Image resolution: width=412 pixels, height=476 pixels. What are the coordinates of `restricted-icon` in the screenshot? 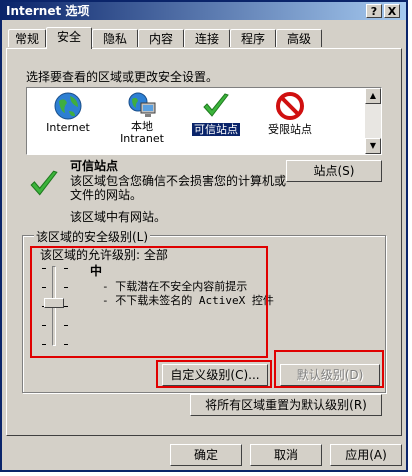 It's located at (290, 106).